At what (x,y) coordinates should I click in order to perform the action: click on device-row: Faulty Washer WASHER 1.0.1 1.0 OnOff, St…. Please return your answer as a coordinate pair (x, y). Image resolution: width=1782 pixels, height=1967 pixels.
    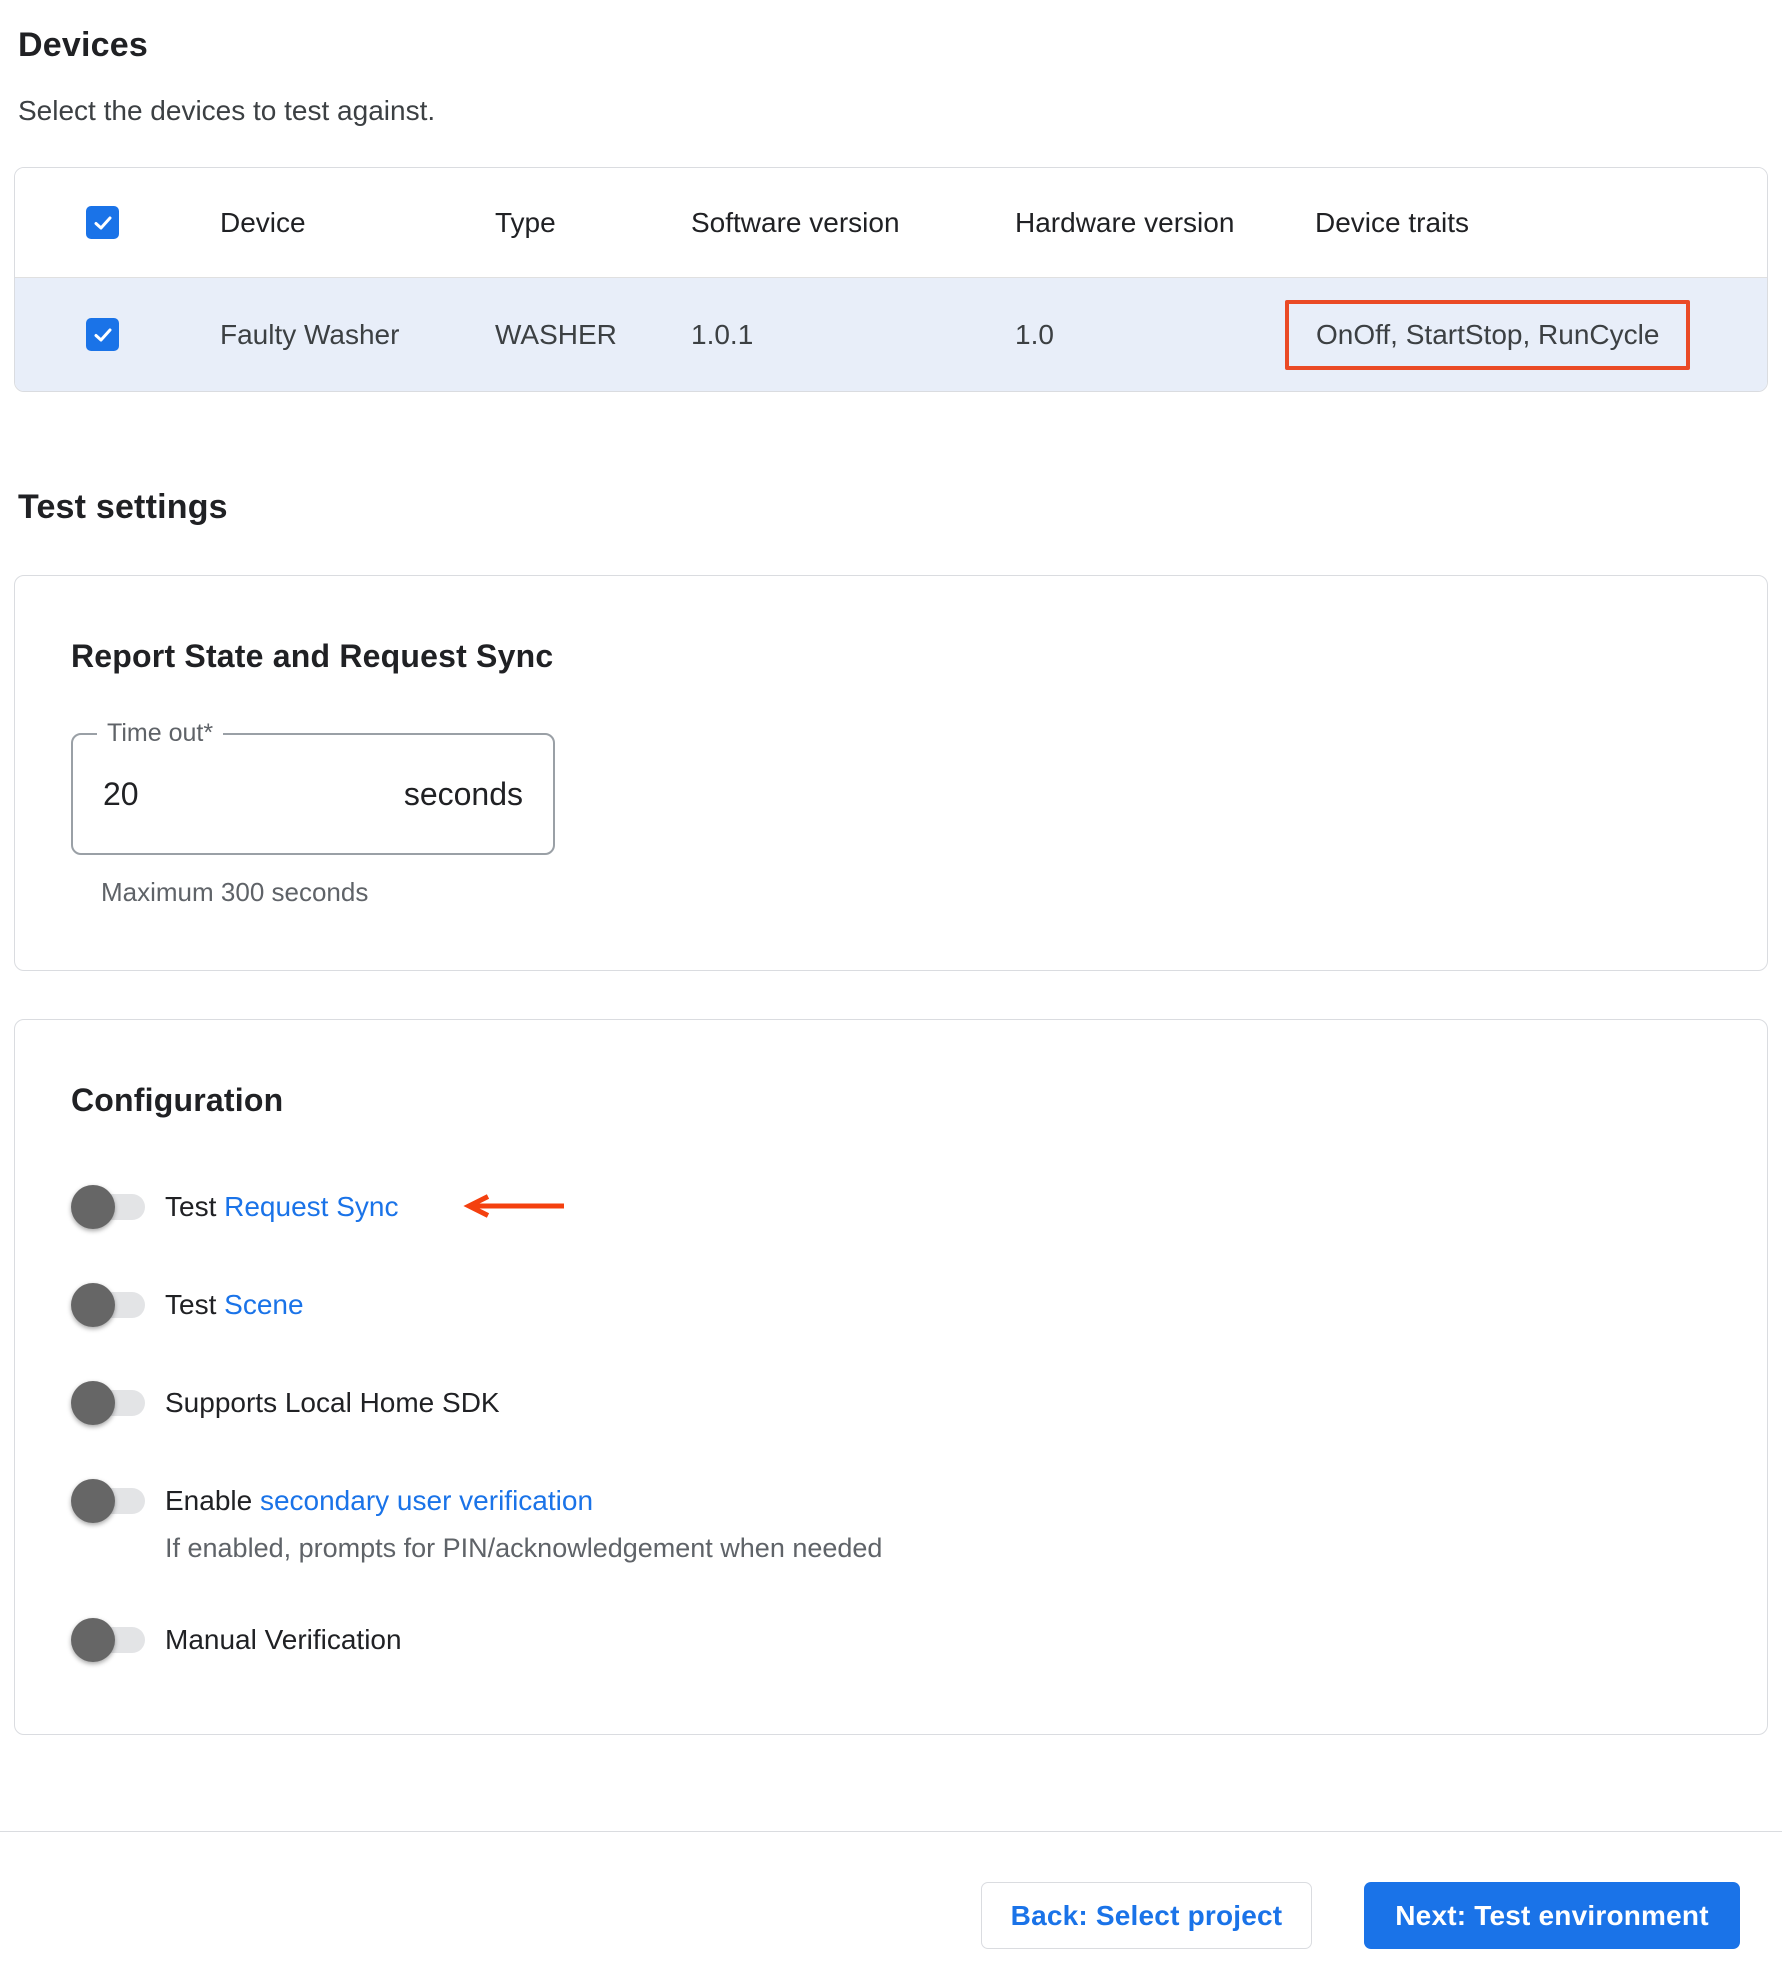
    Looking at the image, I should click on (891, 334).